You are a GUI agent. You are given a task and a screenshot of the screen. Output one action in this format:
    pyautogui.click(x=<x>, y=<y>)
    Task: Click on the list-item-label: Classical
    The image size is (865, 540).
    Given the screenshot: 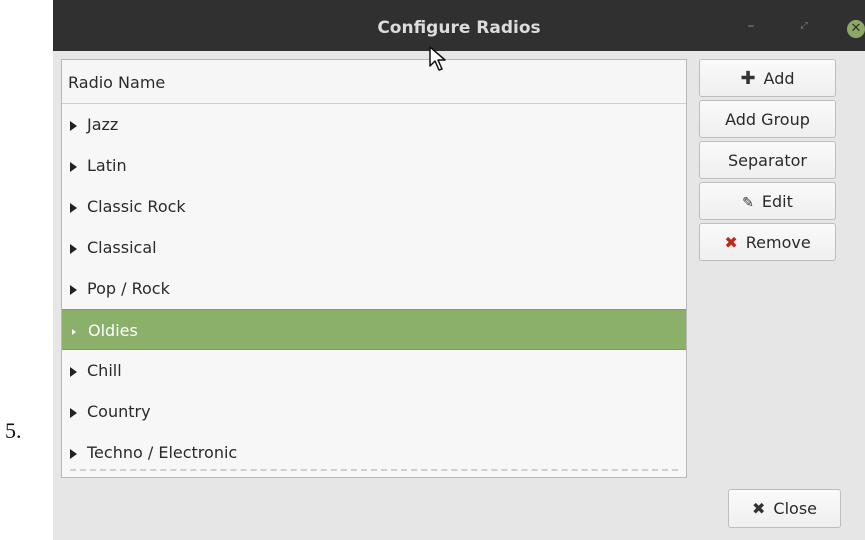 What is the action you would take?
    pyautogui.click(x=122, y=247)
    